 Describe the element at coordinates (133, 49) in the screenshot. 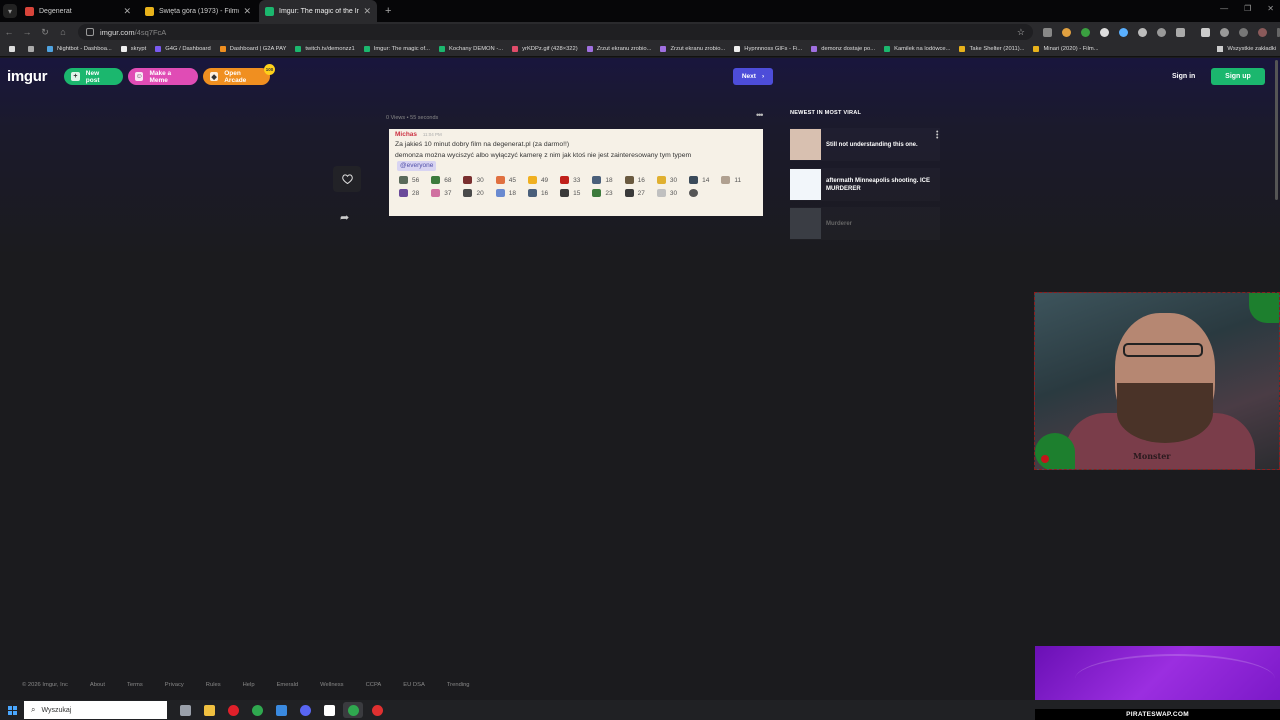

I see `bookmark-item: skrypt` at that location.